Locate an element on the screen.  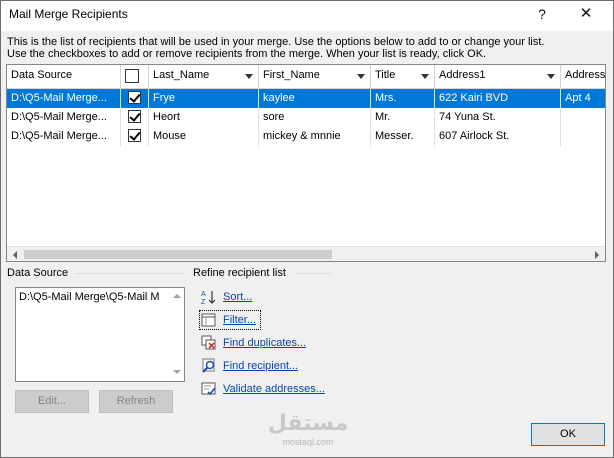
cell-title: Mr. is located at coordinates (383, 117).